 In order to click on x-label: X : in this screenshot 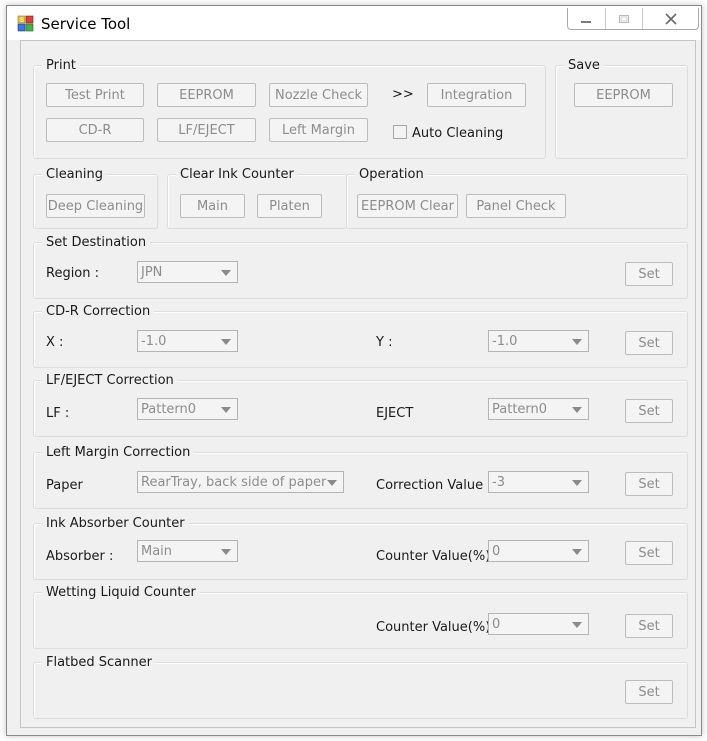, I will do `click(55, 342)`.